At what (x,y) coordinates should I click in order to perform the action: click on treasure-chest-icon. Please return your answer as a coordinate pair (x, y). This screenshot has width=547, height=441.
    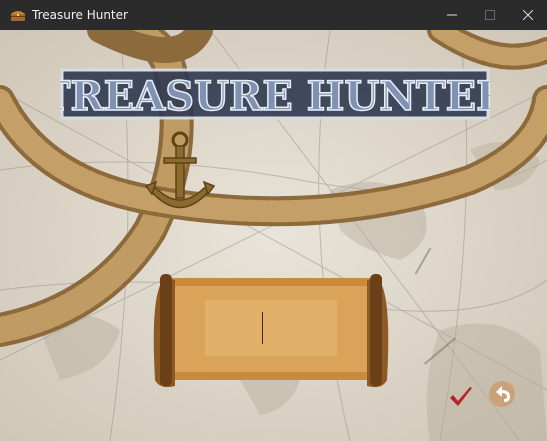
    Looking at the image, I should click on (18, 16).